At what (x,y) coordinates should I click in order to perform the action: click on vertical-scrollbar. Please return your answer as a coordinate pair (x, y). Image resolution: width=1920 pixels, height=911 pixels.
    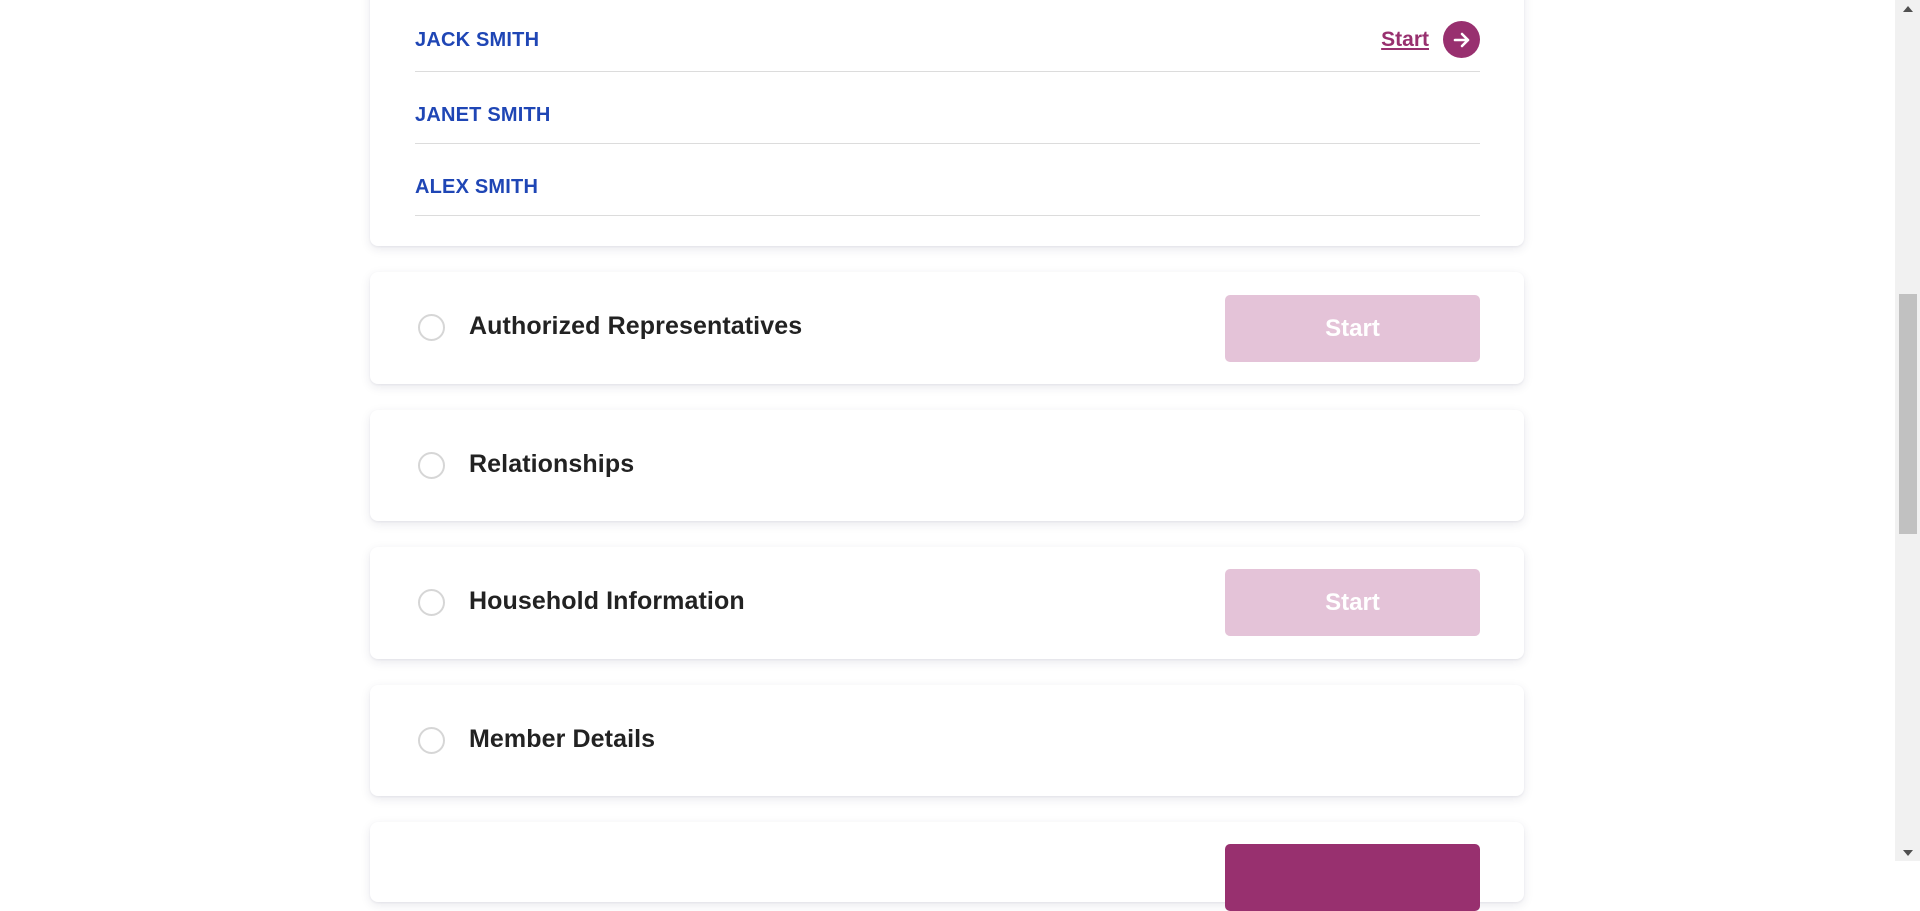
    Looking at the image, I should click on (1907, 430).